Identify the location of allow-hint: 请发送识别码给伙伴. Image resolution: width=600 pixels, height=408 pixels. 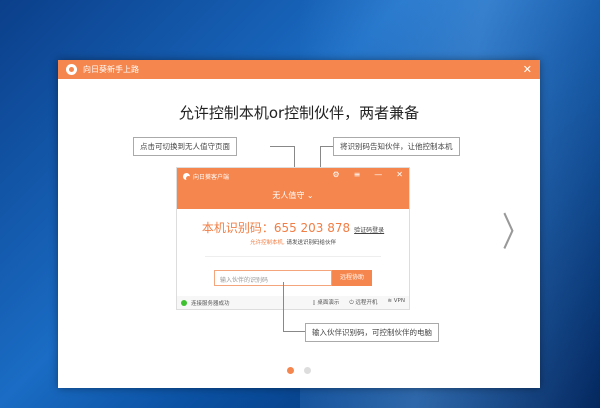
(311, 243).